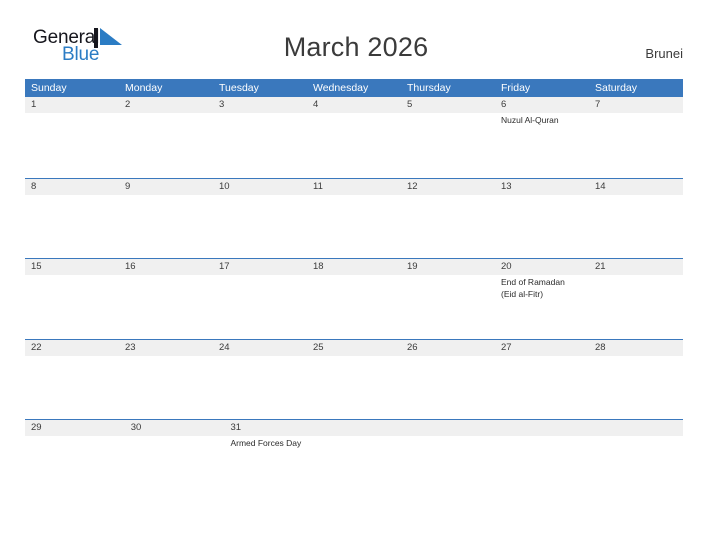 Image resolution: width=712 pixels, height=550 pixels. Describe the element at coordinates (341, 88) in the screenshot. I see `weekday-header-wednesday: Wednesday` at that location.